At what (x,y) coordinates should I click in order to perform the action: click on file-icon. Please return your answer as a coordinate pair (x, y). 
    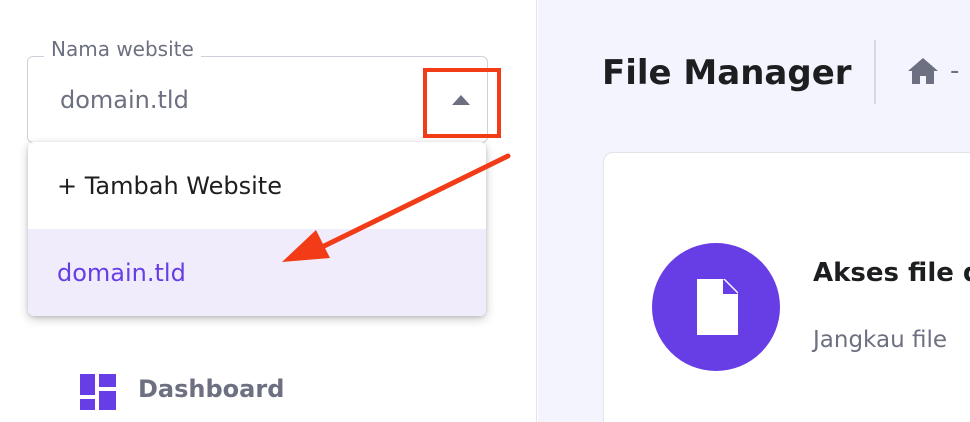
    Looking at the image, I should click on (716, 307).